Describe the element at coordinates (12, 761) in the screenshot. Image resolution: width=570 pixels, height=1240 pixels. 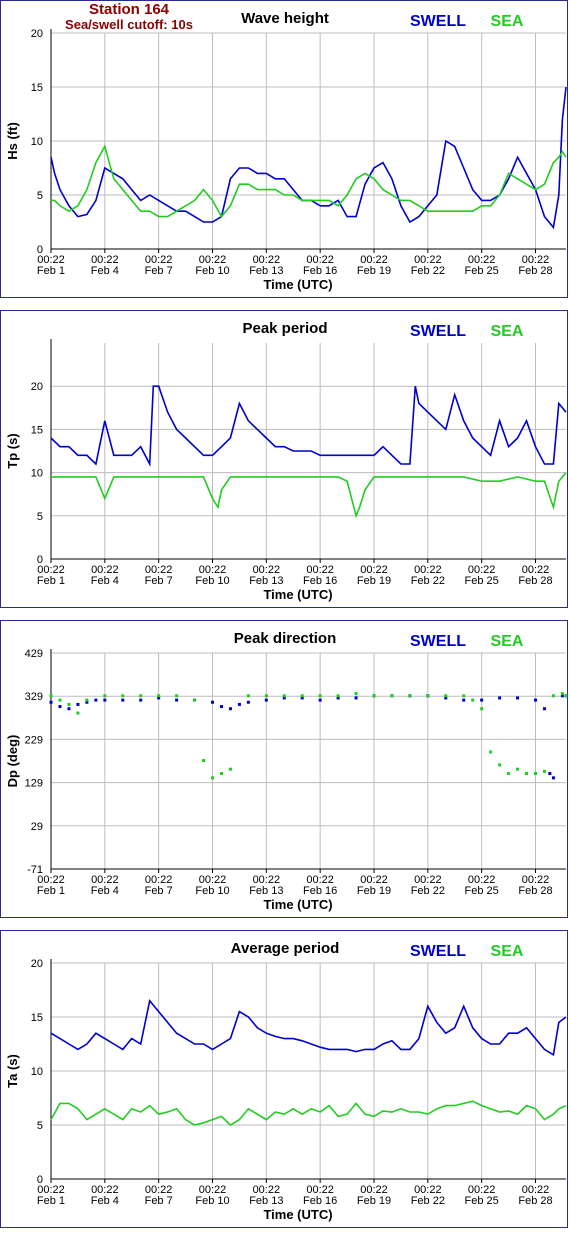
I see `peak-direction-ylabel: Dp (deg)` at that location.